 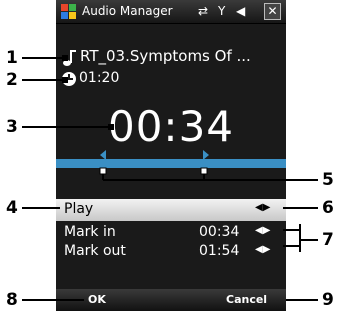 I want to click on connectivity-icon: ⇄, so click(x=203, y=11).